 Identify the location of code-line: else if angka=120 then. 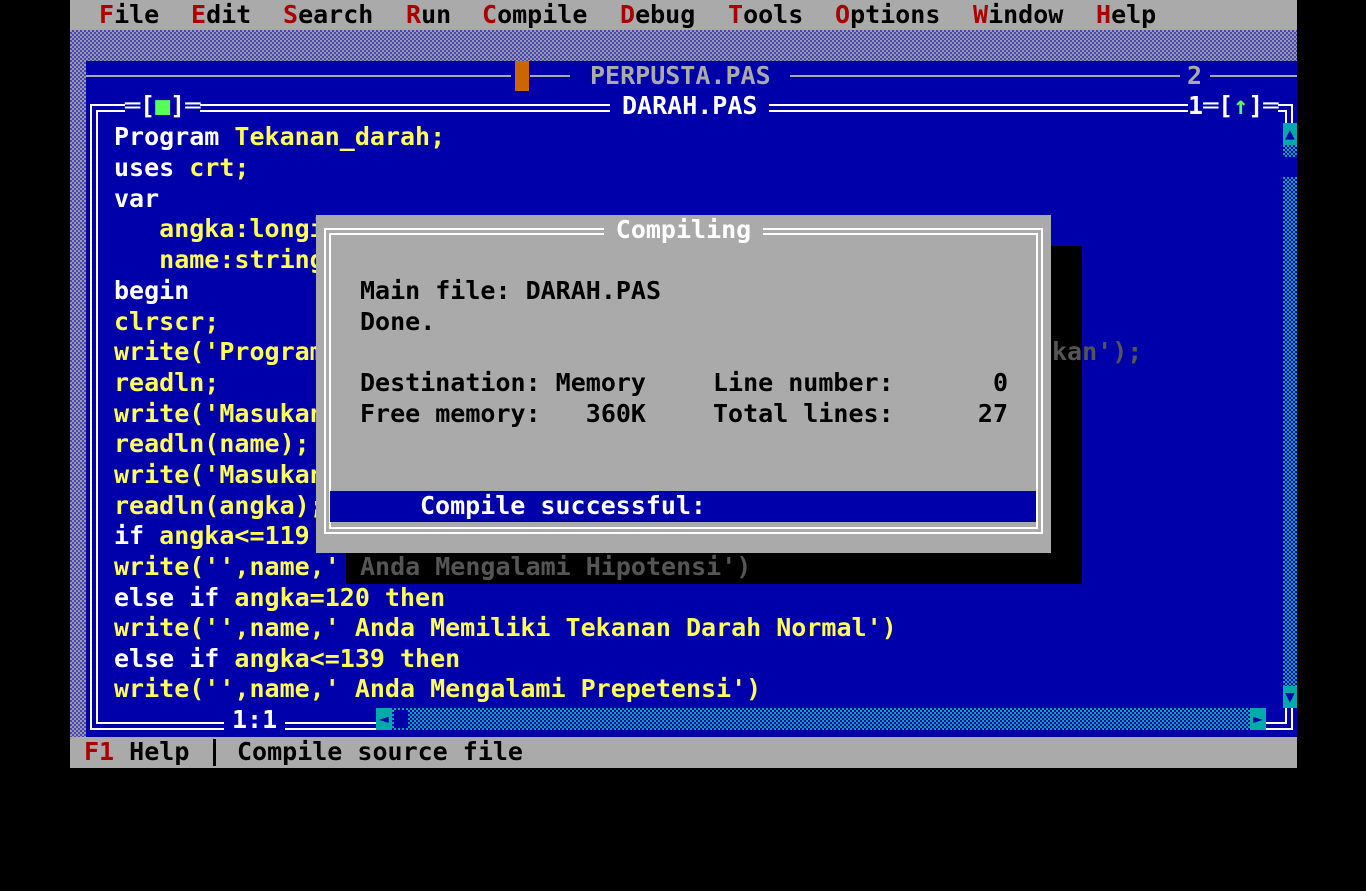
(279, 598).